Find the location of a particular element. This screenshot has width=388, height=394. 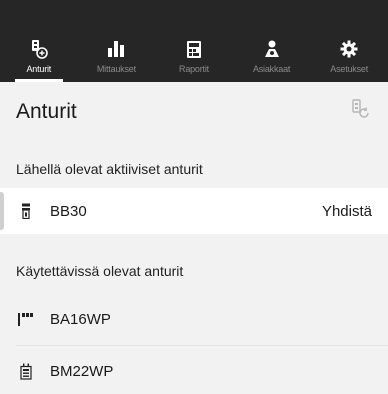

report-icon is located at coordinates (194, 49).